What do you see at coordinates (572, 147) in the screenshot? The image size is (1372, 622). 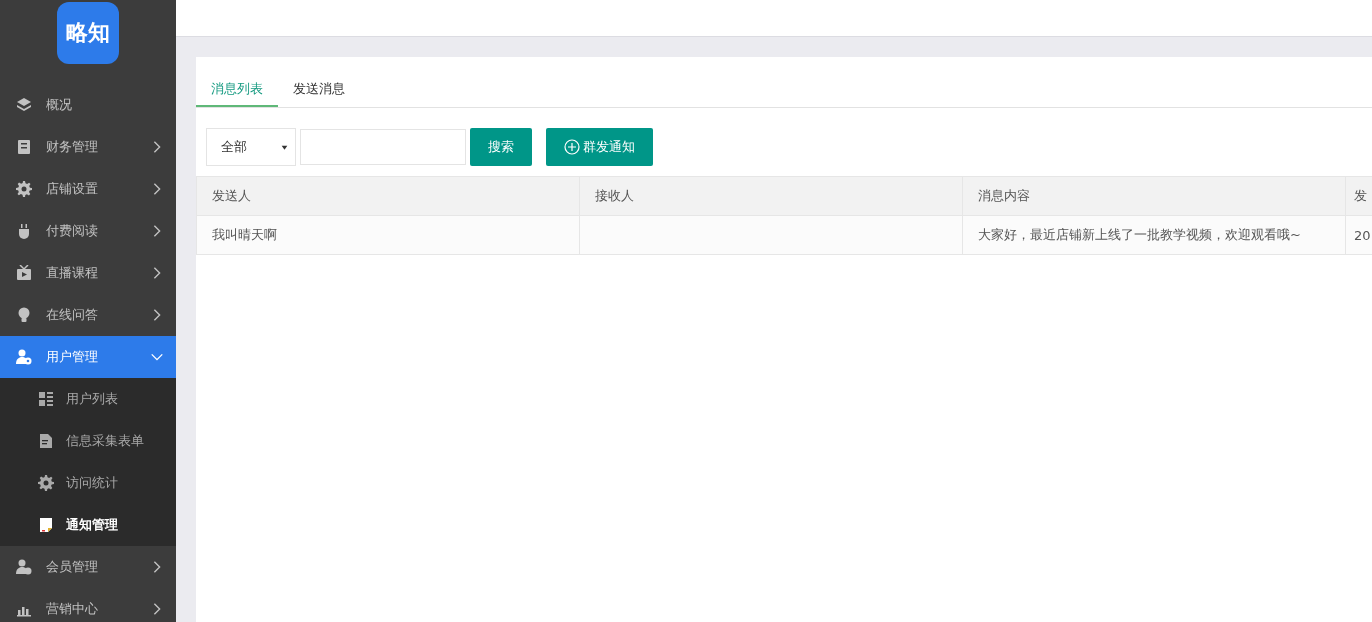 I see `plus-circle-icon` at bounding box center [572, 147].